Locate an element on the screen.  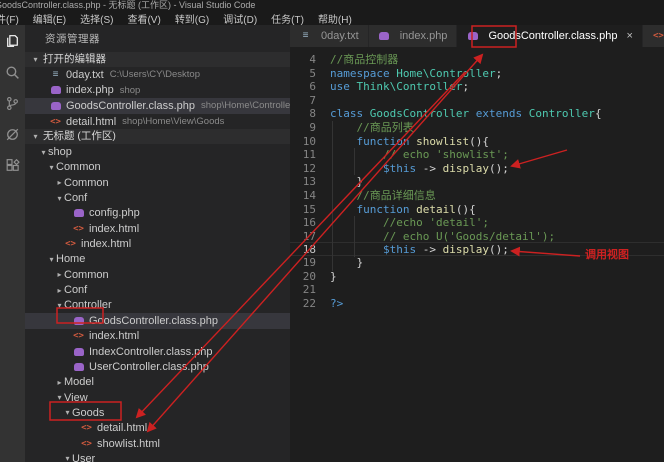
line-number: 8 is located at coordinates (312, 114).